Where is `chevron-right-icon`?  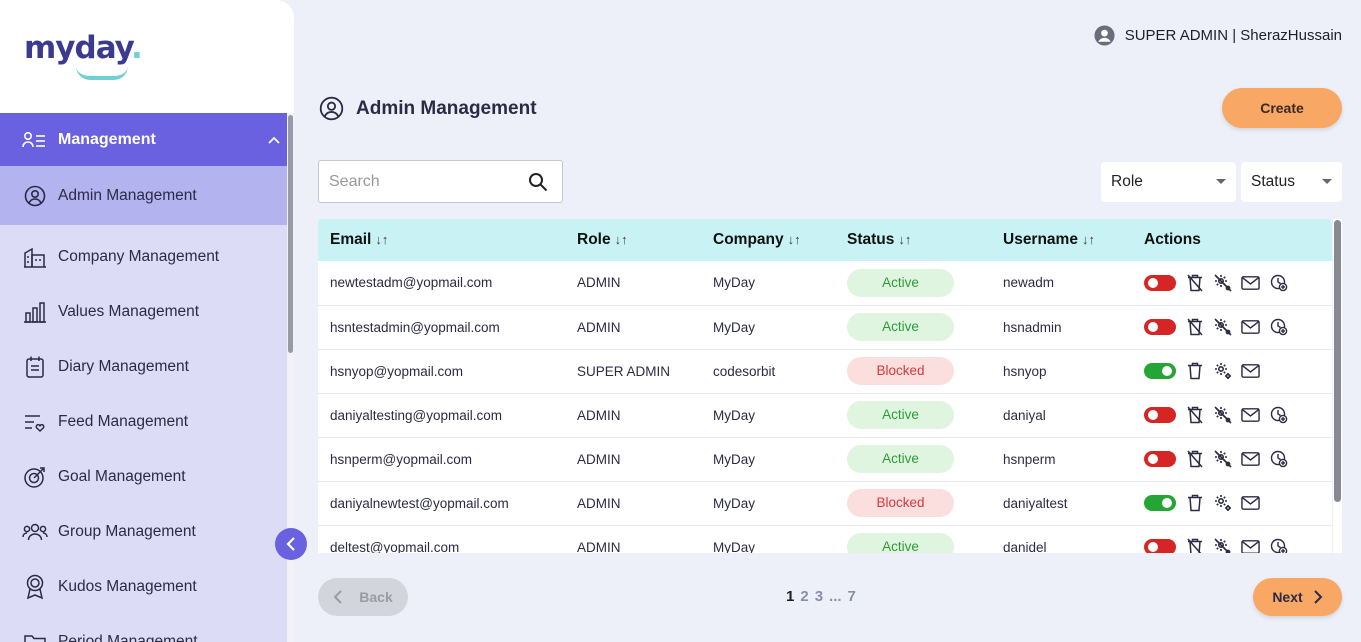 chevron-right-icon is located at coordinates (1318, 597).